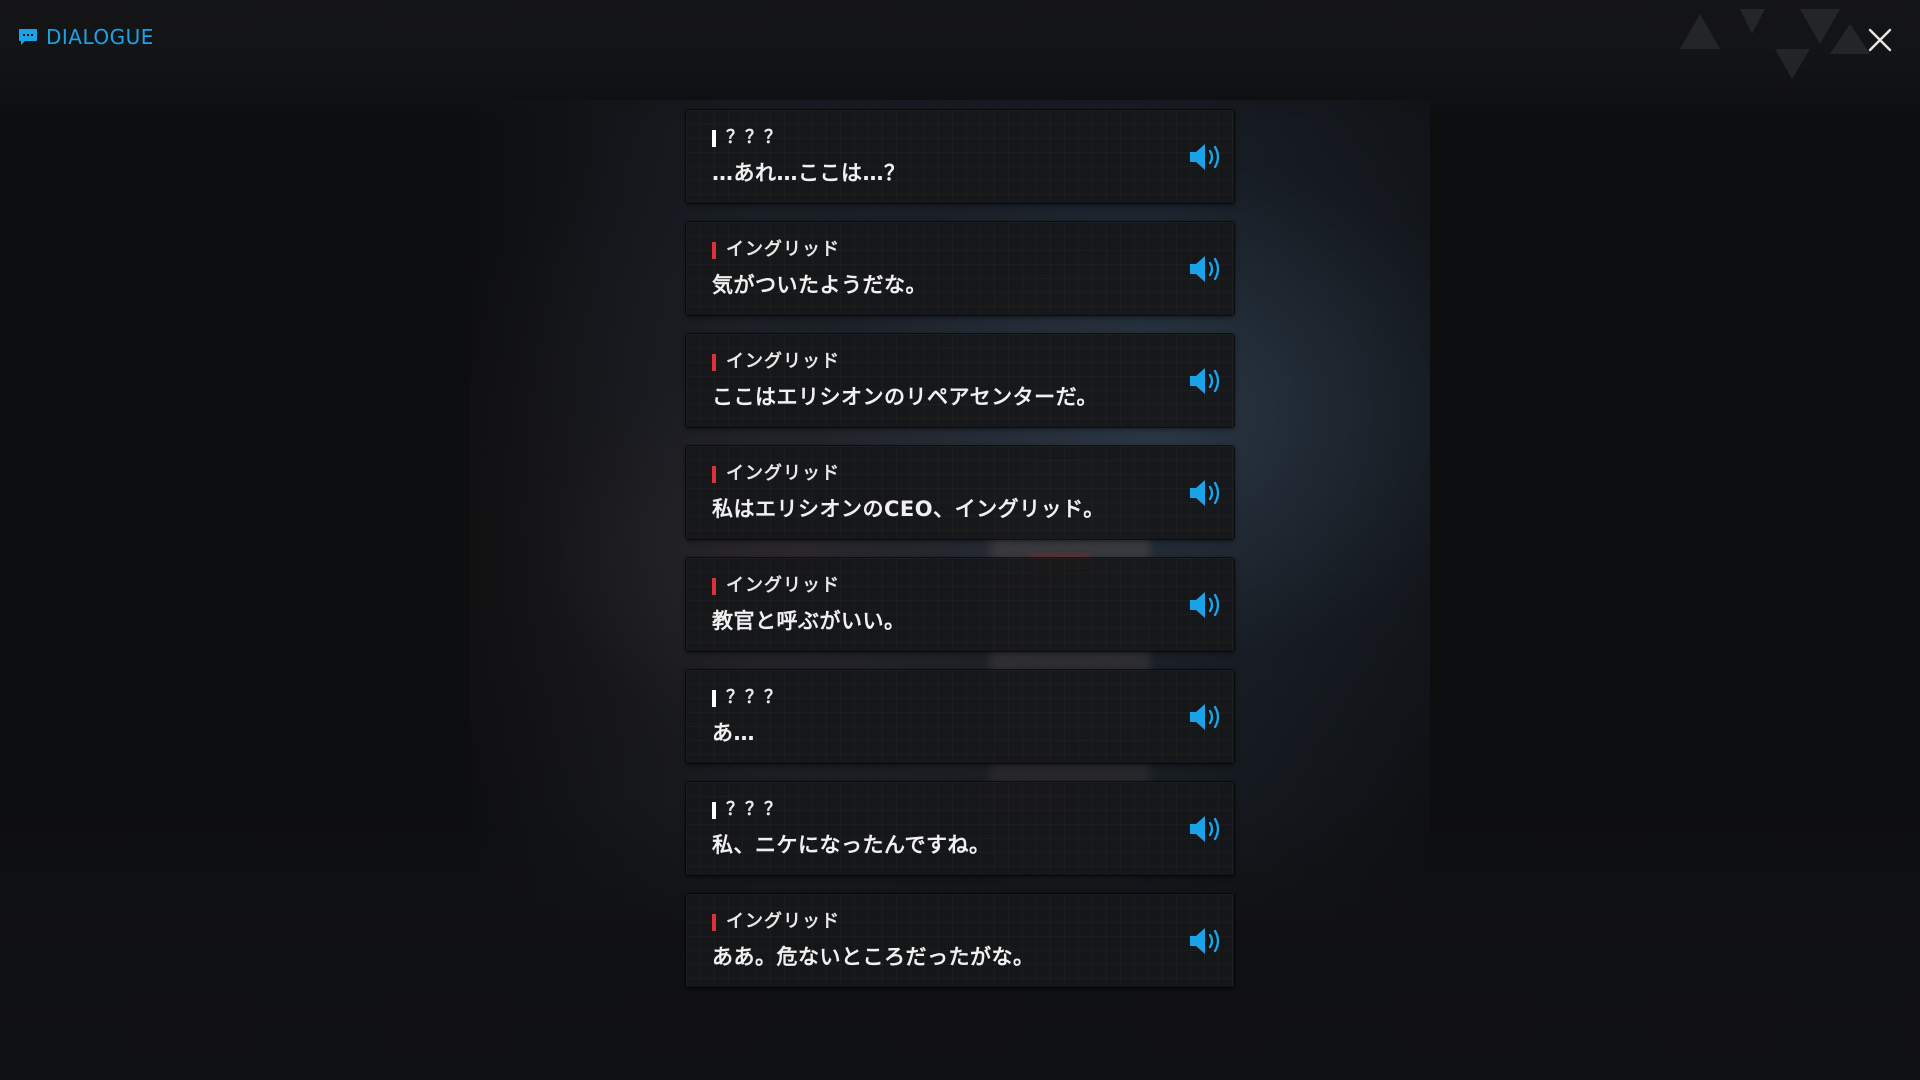 This screenshot has width=1920, height=1080. I want to click on dialogue-entry: イングリッド 教官と呼ぶがいい。, so click(960, 604).